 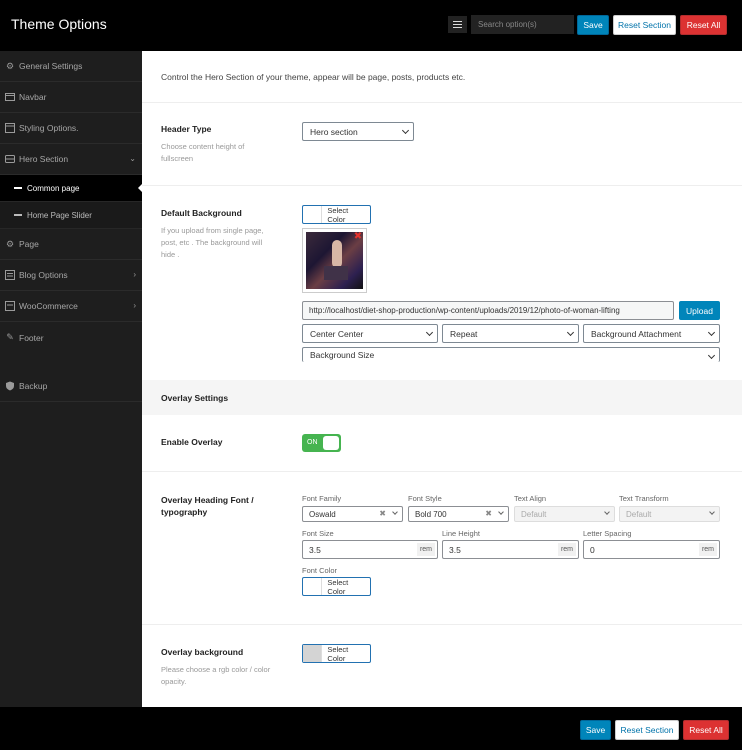 I want to click on background-size-select: Background Size, so click(x=511, y=354).